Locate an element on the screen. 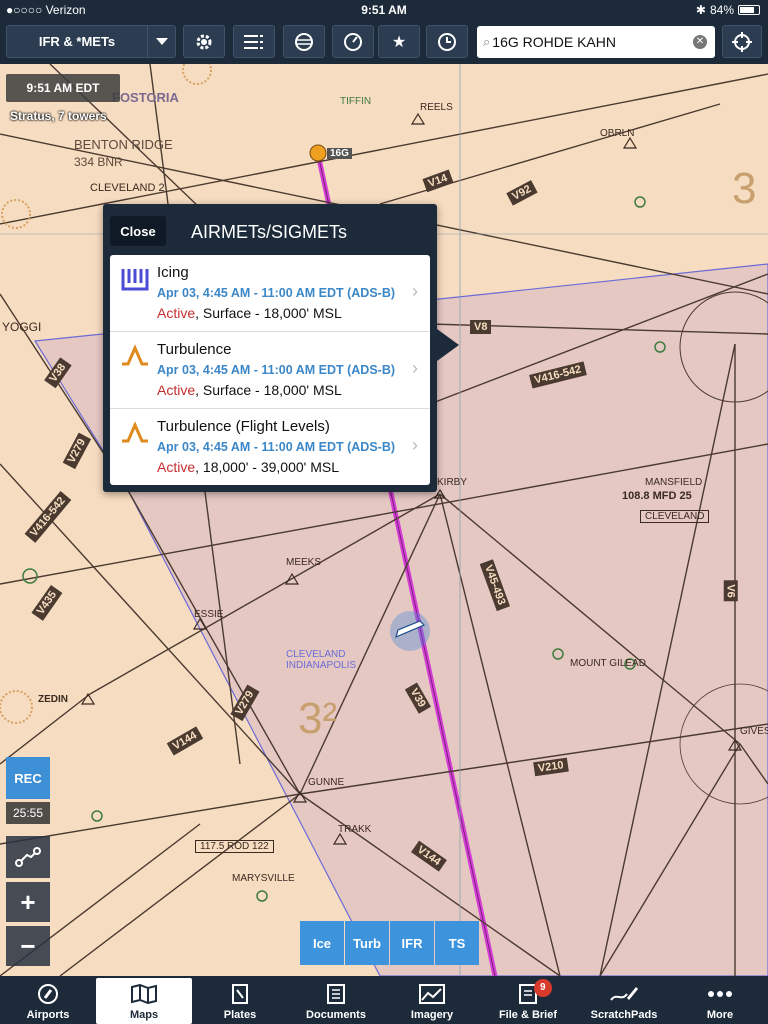 This screenshot has height=1024, width=768. star-icon: ★ is located at coordinates (399, 42).